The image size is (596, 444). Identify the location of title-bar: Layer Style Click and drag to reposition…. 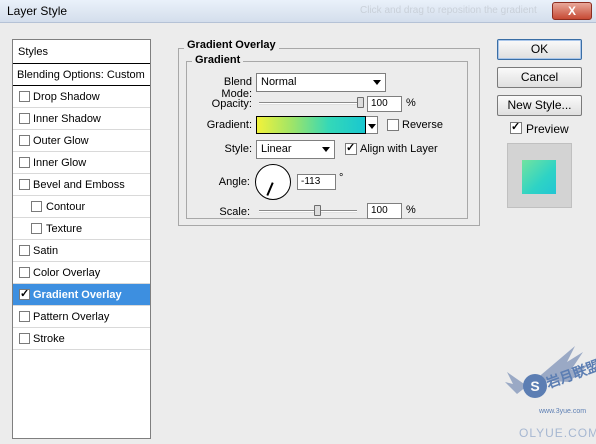
(298, 11).